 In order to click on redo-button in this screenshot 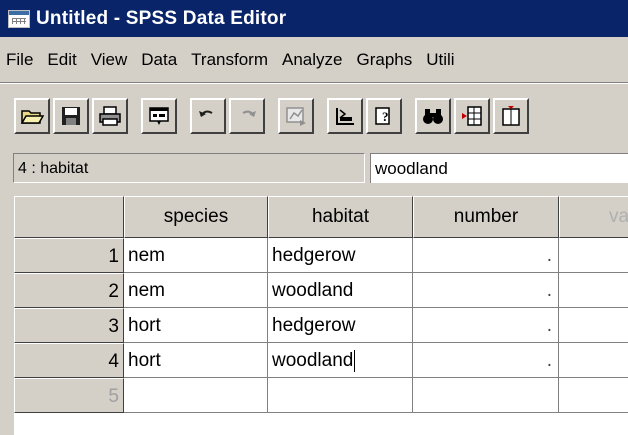, I will do `click(247, 115)`.